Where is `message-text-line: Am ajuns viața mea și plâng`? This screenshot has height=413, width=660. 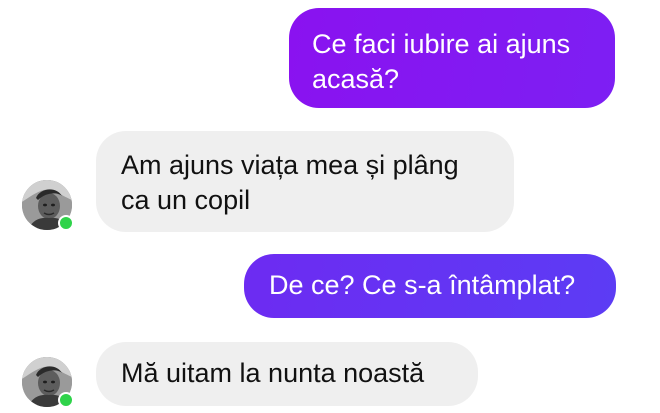
message-text-line: Am ajuns viața mea și plâng is located at coordinates (290, 165).